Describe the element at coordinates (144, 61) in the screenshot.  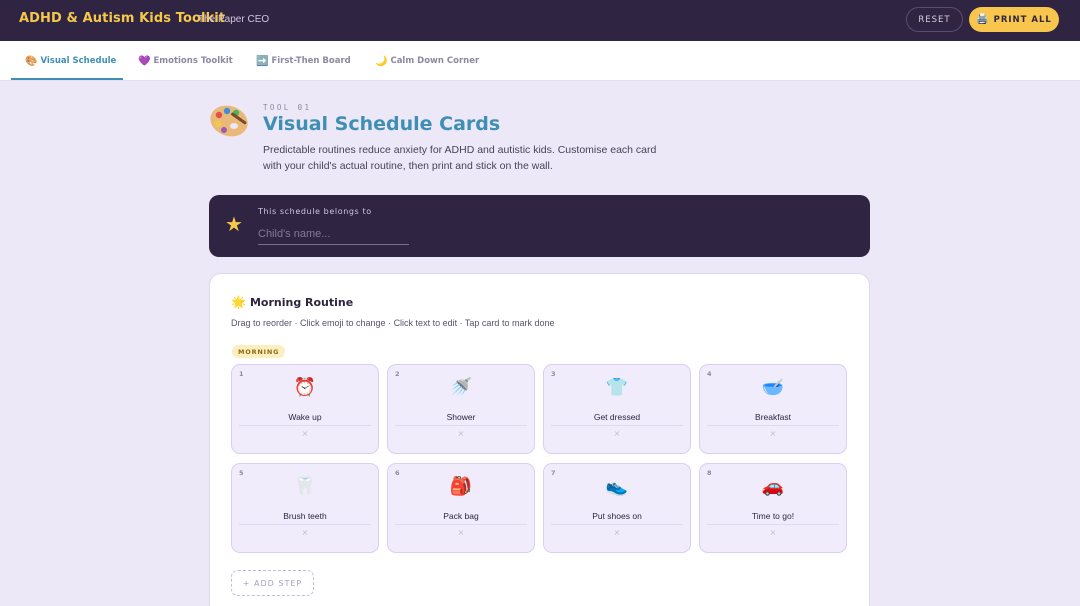
I see `purple-heart-icon: 💜` at that location.